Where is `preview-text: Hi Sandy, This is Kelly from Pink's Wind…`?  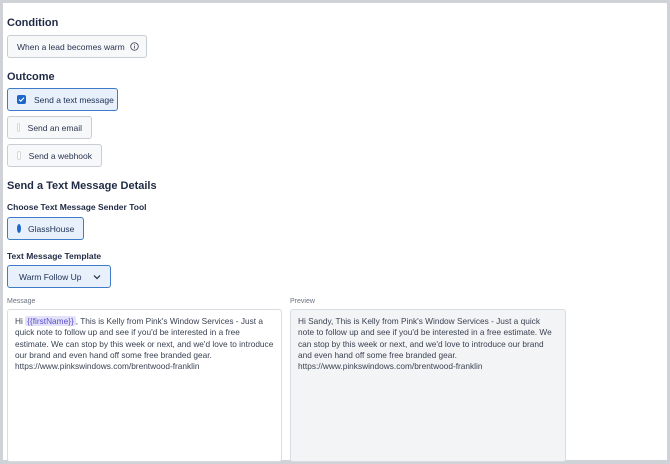
preview-text: Hi Sandy, This is Kelly from Pink's Wind… is located at coordinates (425, 344).